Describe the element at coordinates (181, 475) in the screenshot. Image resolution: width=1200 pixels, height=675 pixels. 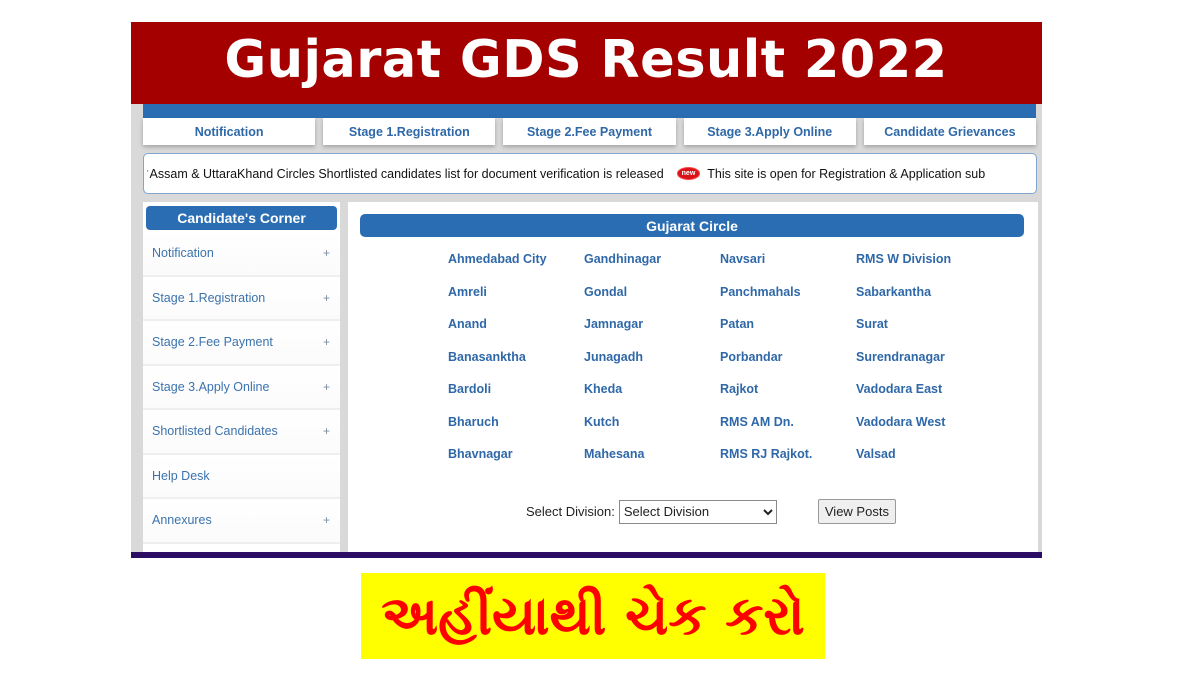
I see `sidebar-item-label: Help Desk` at that location.